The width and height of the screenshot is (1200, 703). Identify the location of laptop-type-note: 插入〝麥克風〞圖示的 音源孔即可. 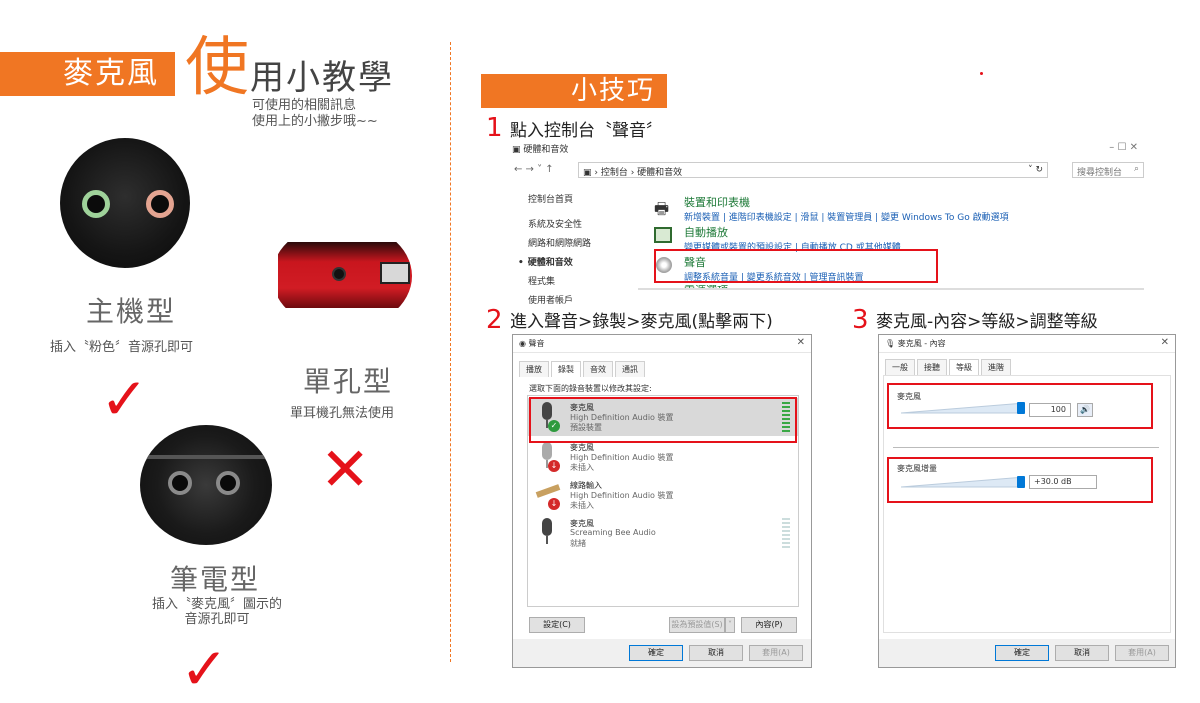
(217, 612).